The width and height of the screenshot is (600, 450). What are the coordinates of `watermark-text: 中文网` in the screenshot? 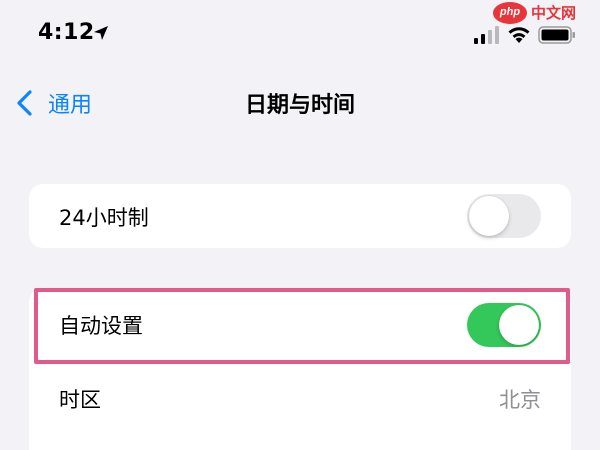 It's located at (554, 13).